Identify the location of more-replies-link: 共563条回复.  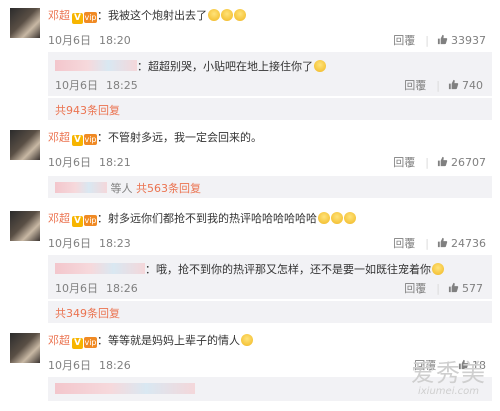
(168, 188).